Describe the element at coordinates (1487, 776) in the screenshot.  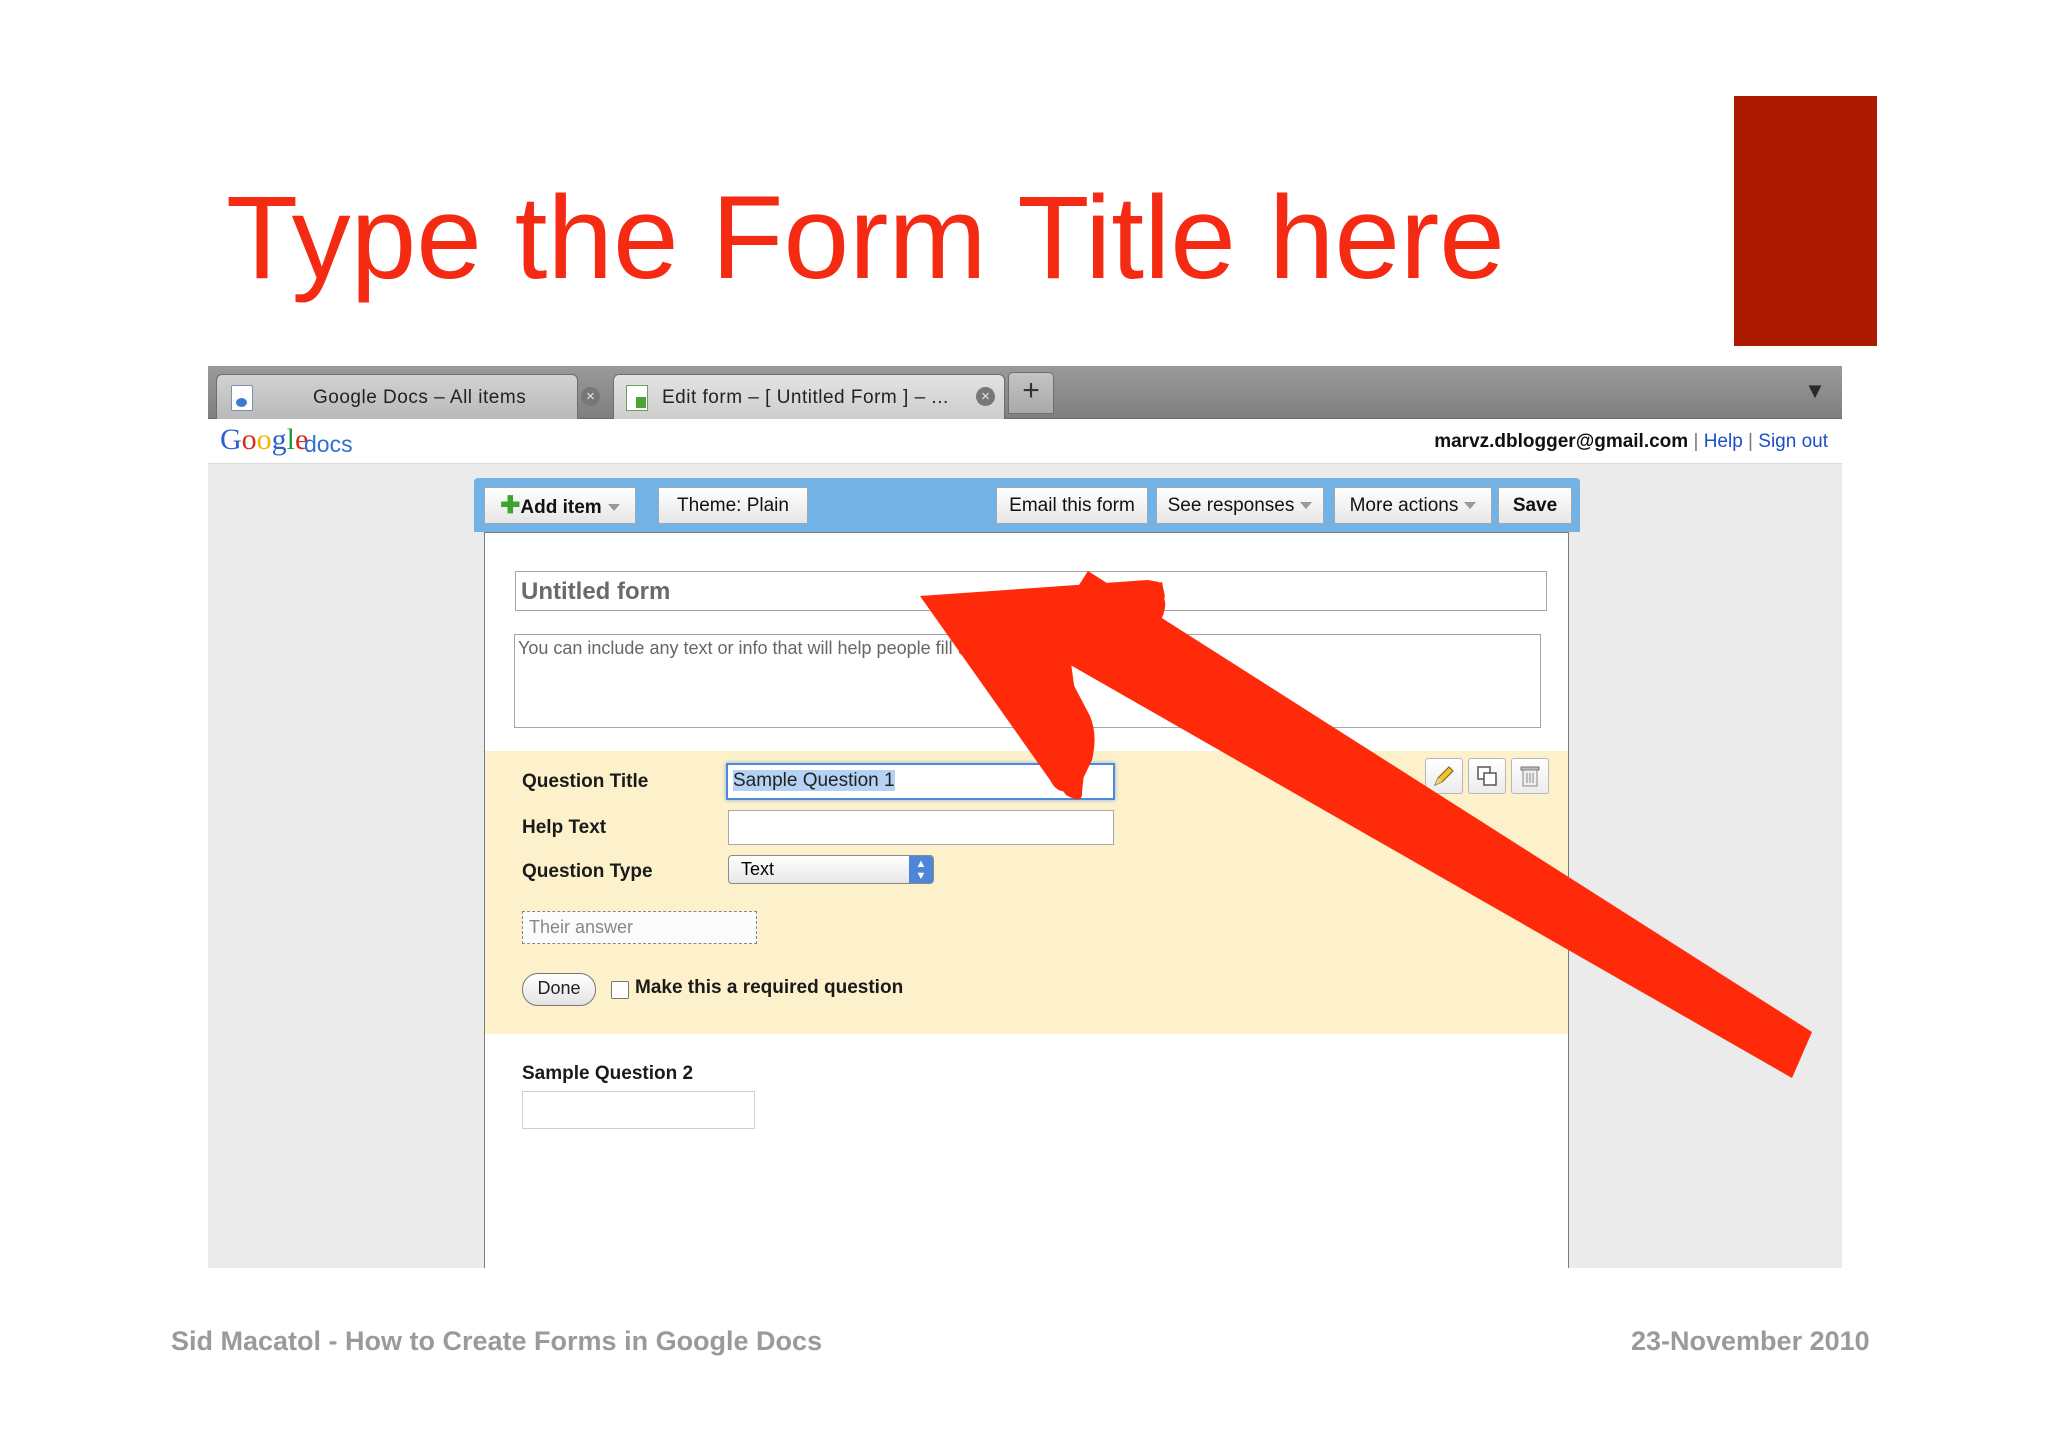
I see `duplicate-icon` at that location.